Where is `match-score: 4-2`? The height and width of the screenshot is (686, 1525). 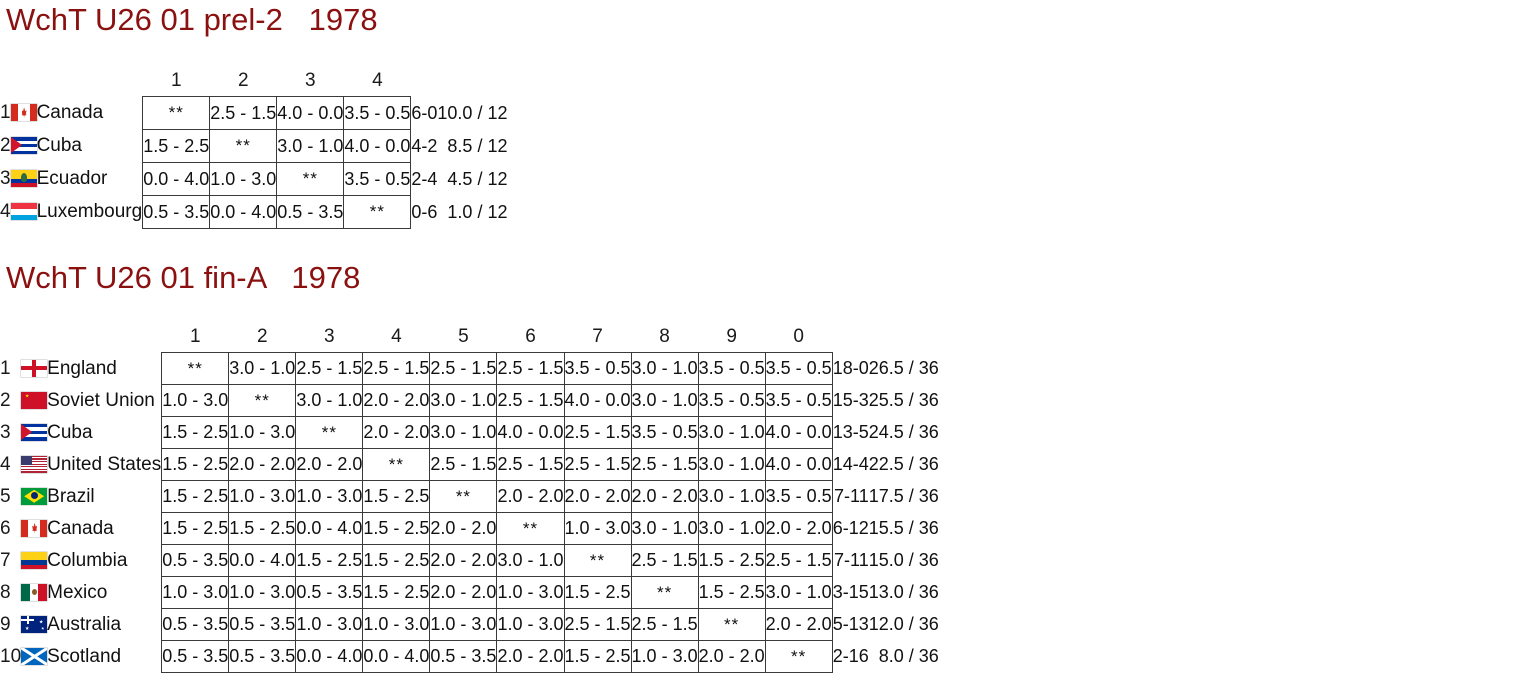
match-score: 4-2 is located at coordinates (424, 145).